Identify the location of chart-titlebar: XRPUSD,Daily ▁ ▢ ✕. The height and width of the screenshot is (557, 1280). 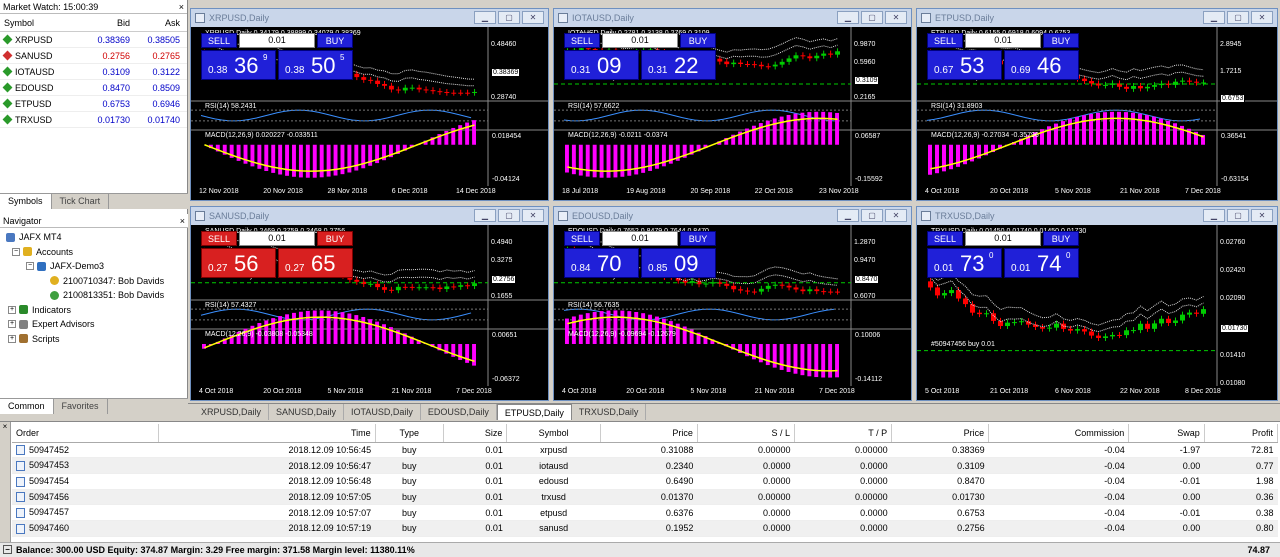
(369, 18).